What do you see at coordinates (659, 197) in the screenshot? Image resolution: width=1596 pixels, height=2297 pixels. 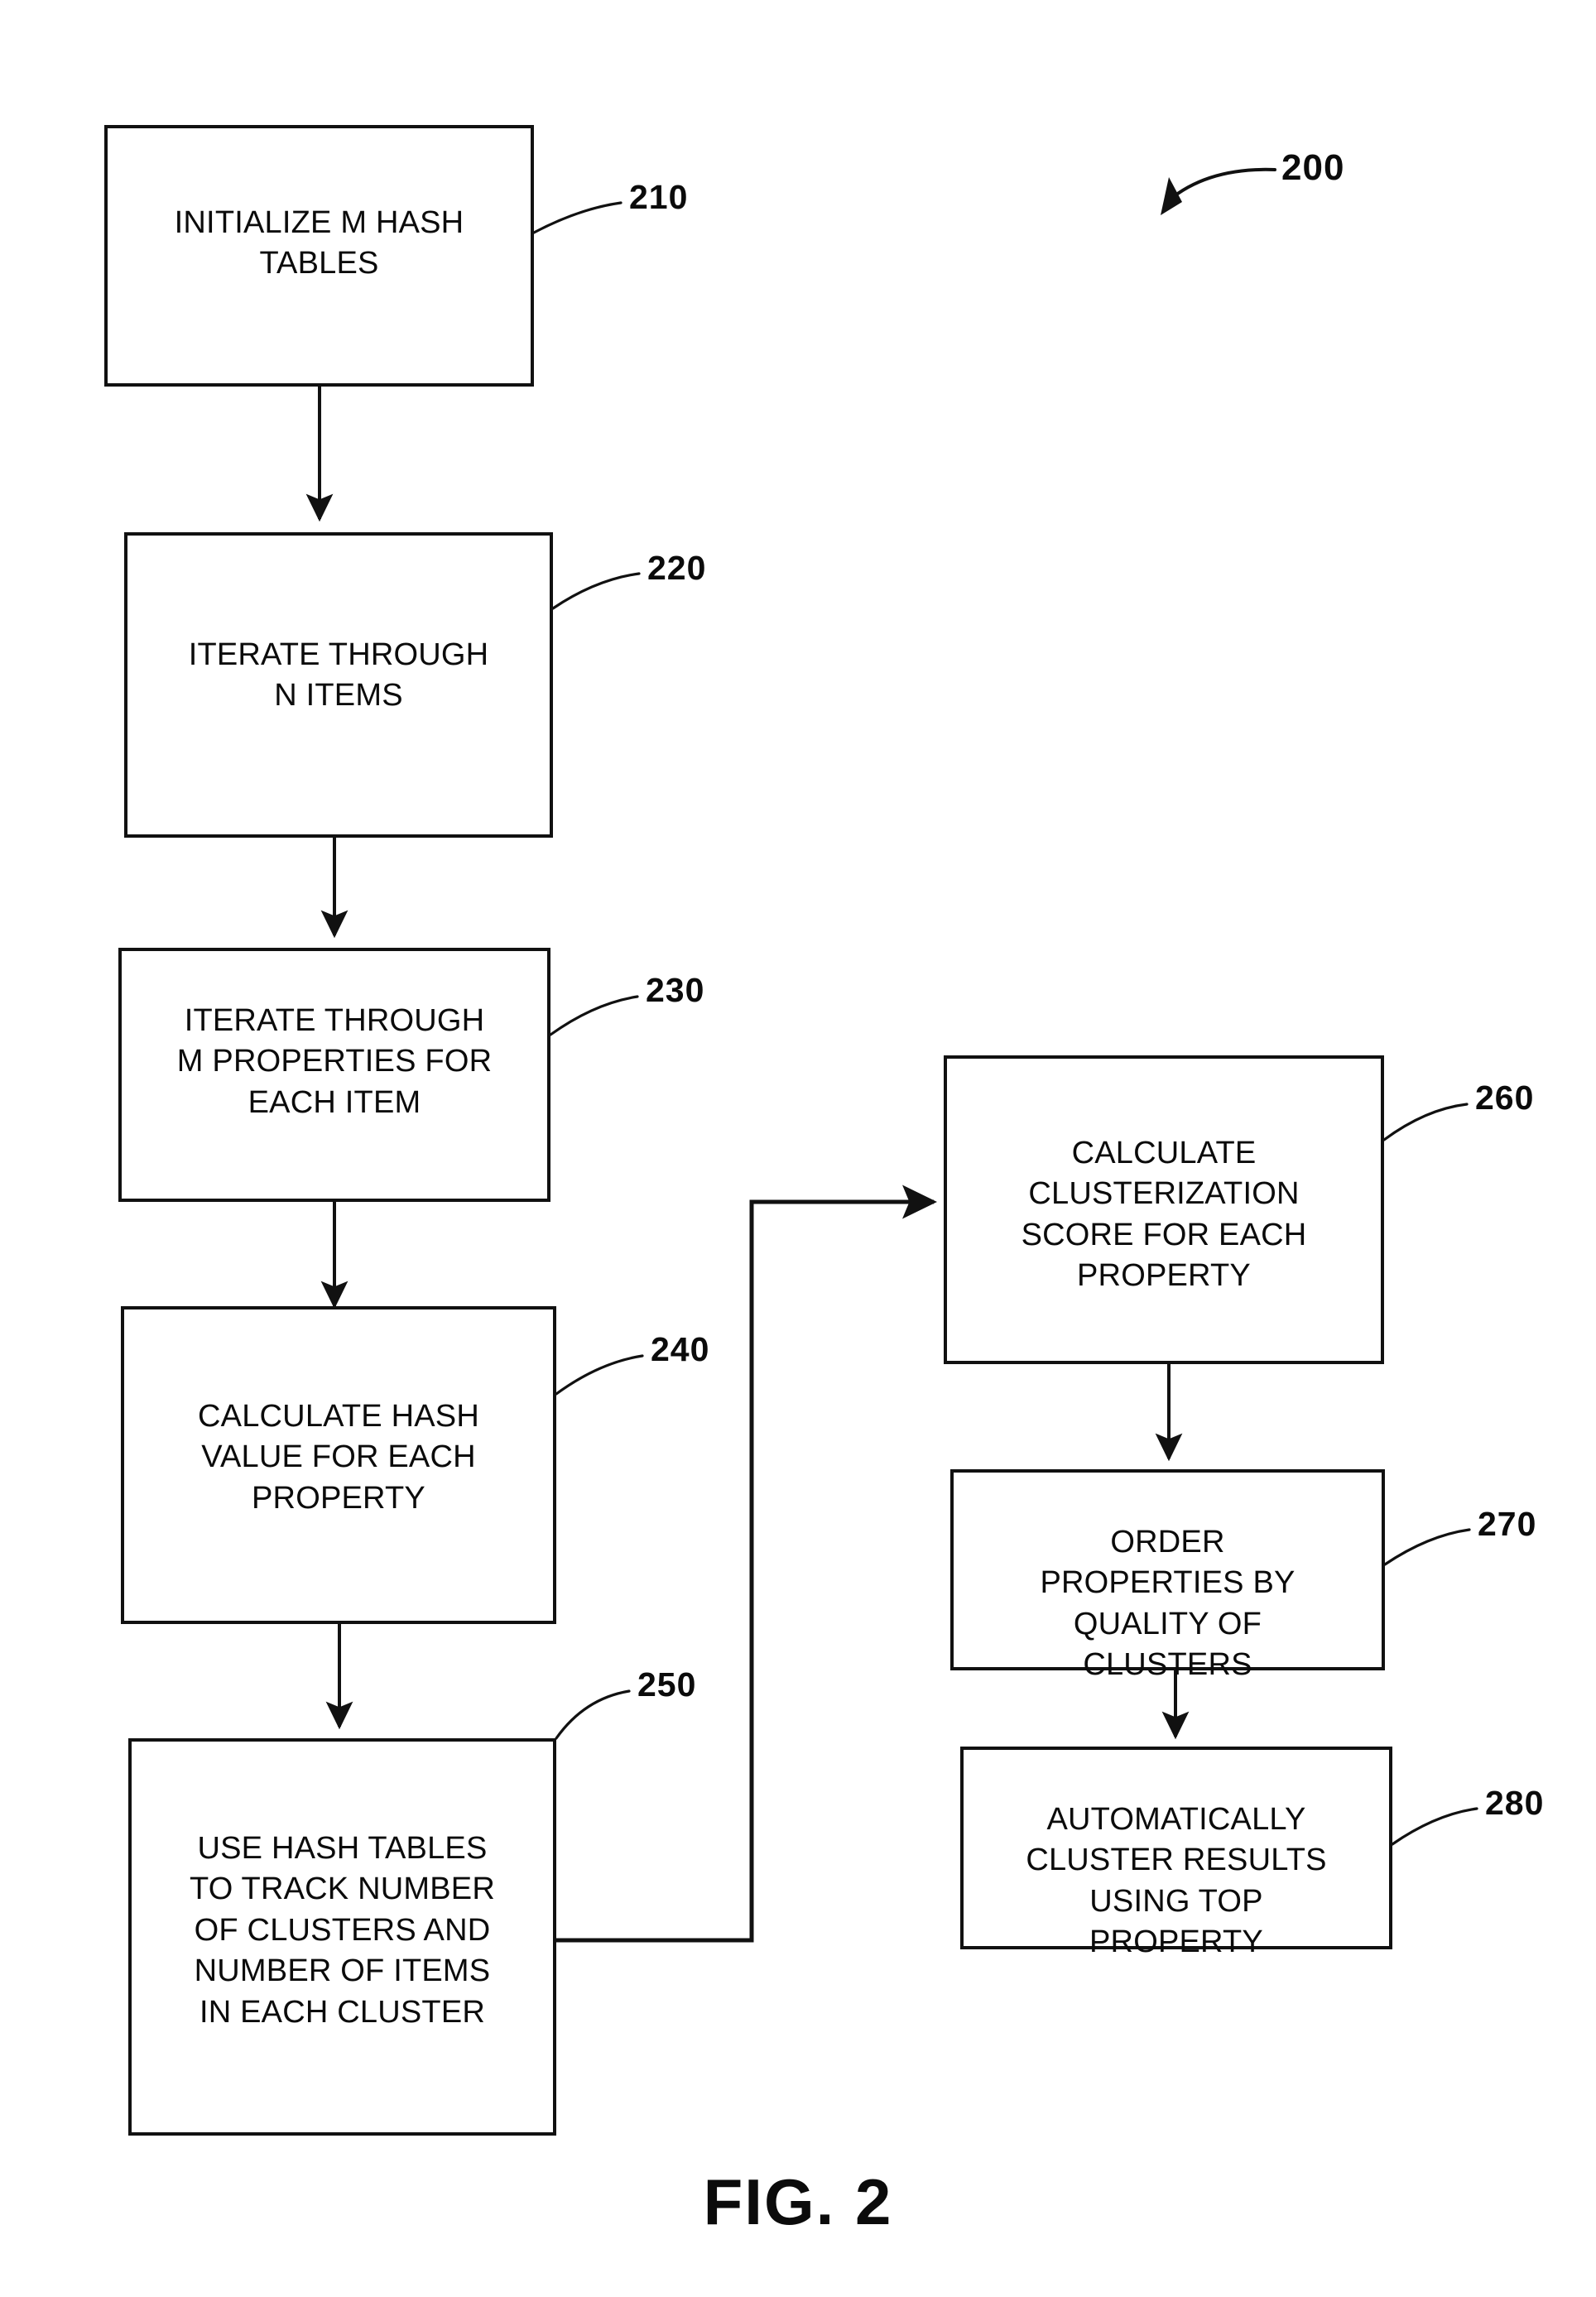 I see `reference-numeral-210: 210` at bounding box center [659, 197].